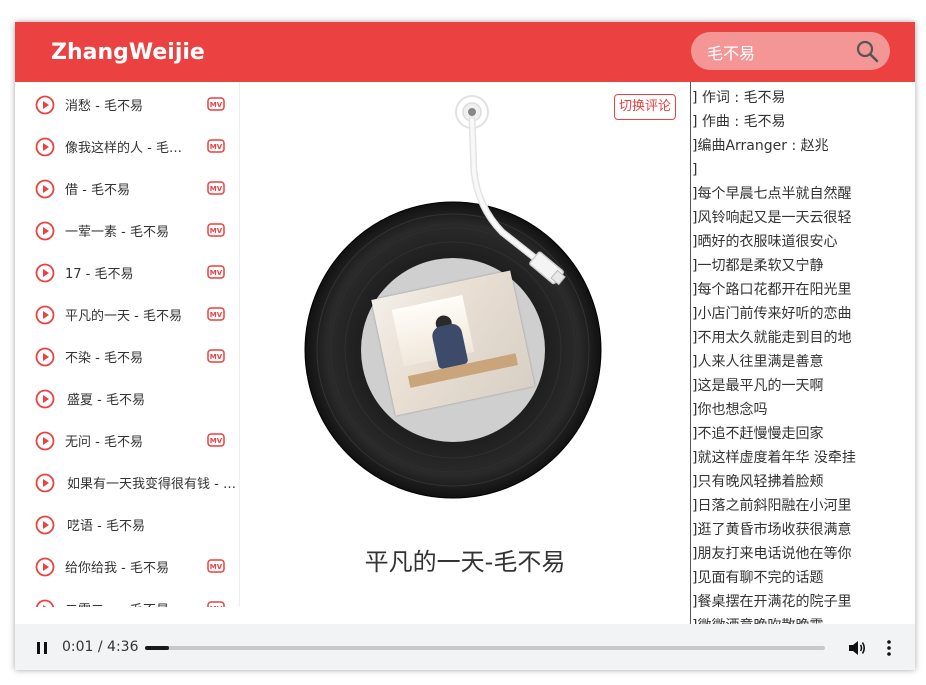  Describe the element at coordinates (100, 647) in the screenshot. I see `time-display: 0:01 / 4:36` at that location.